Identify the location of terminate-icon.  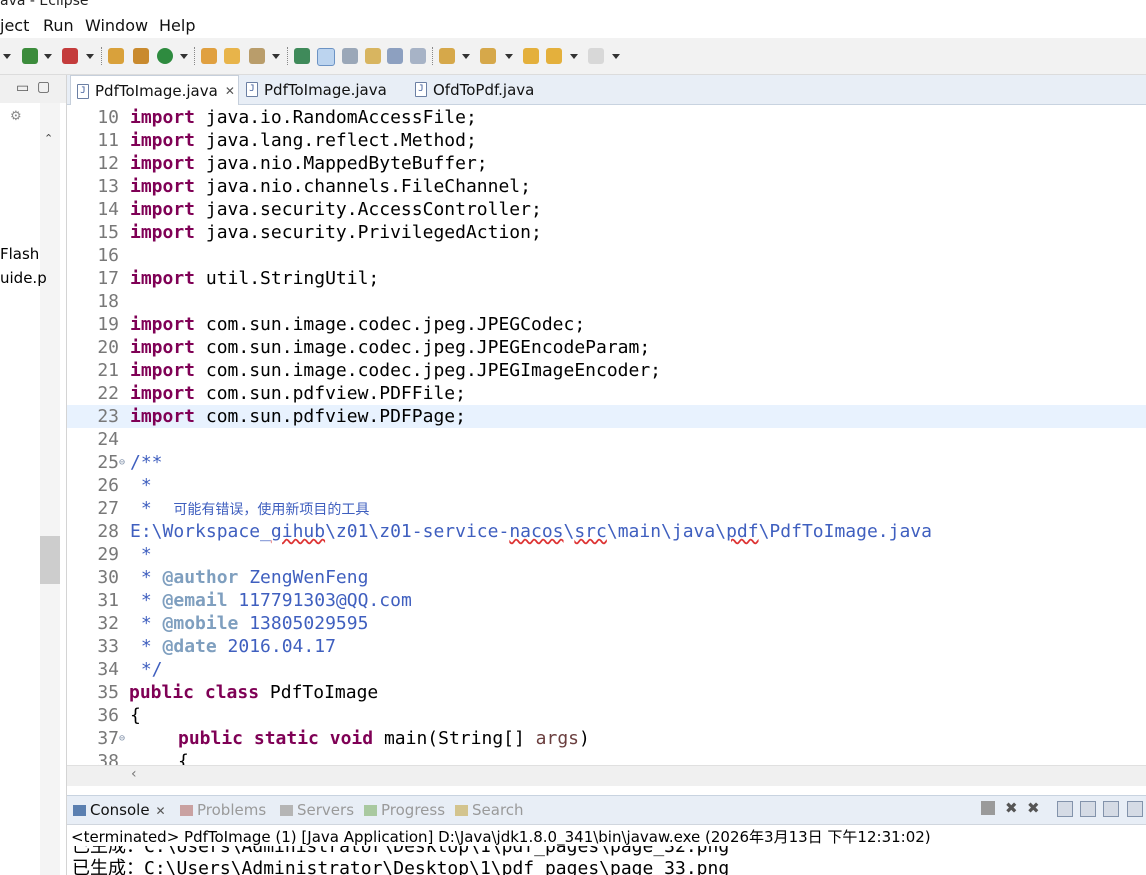
(988, 808).